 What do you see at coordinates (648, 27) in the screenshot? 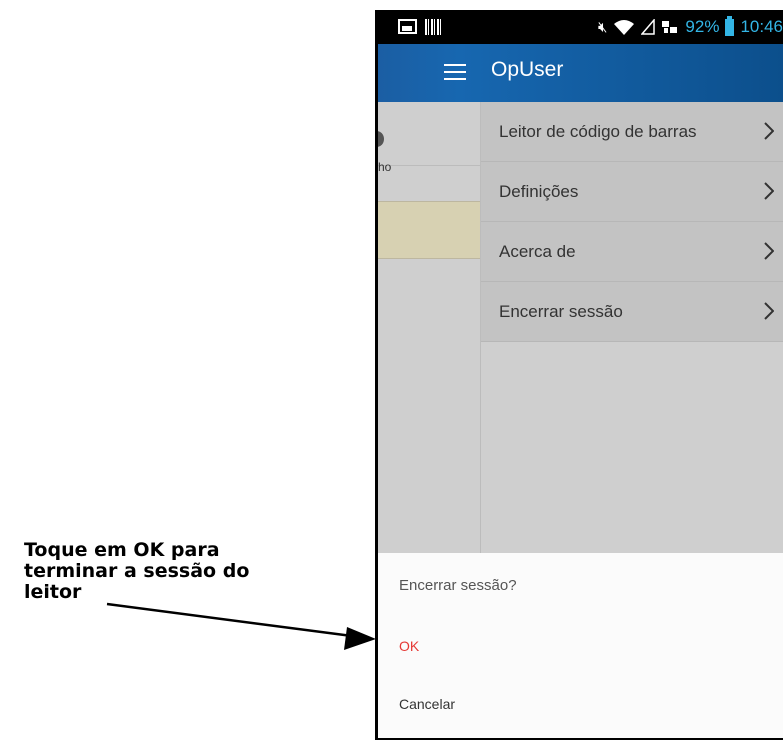
I see `signal-icon` at bounding box center [648, 27].